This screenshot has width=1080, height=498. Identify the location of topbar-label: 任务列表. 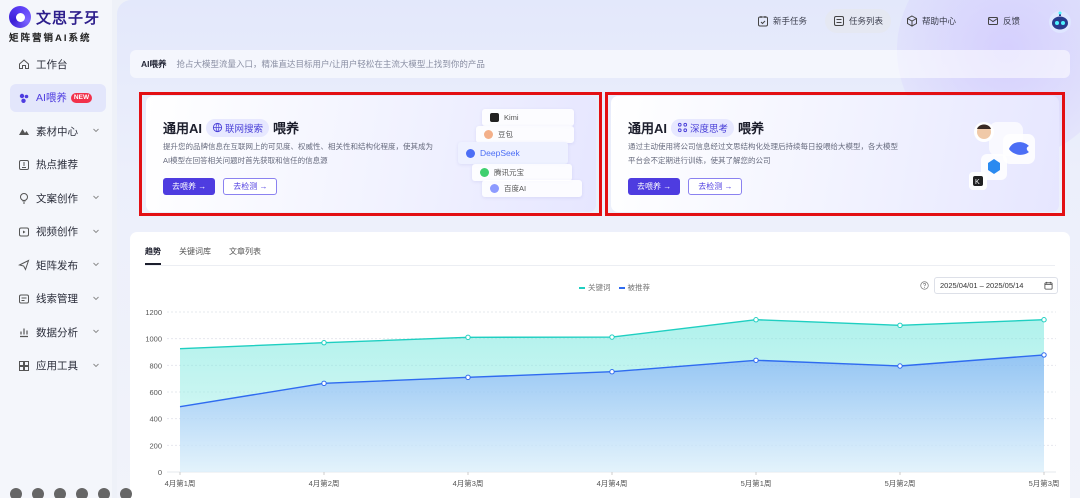
(866, 21).